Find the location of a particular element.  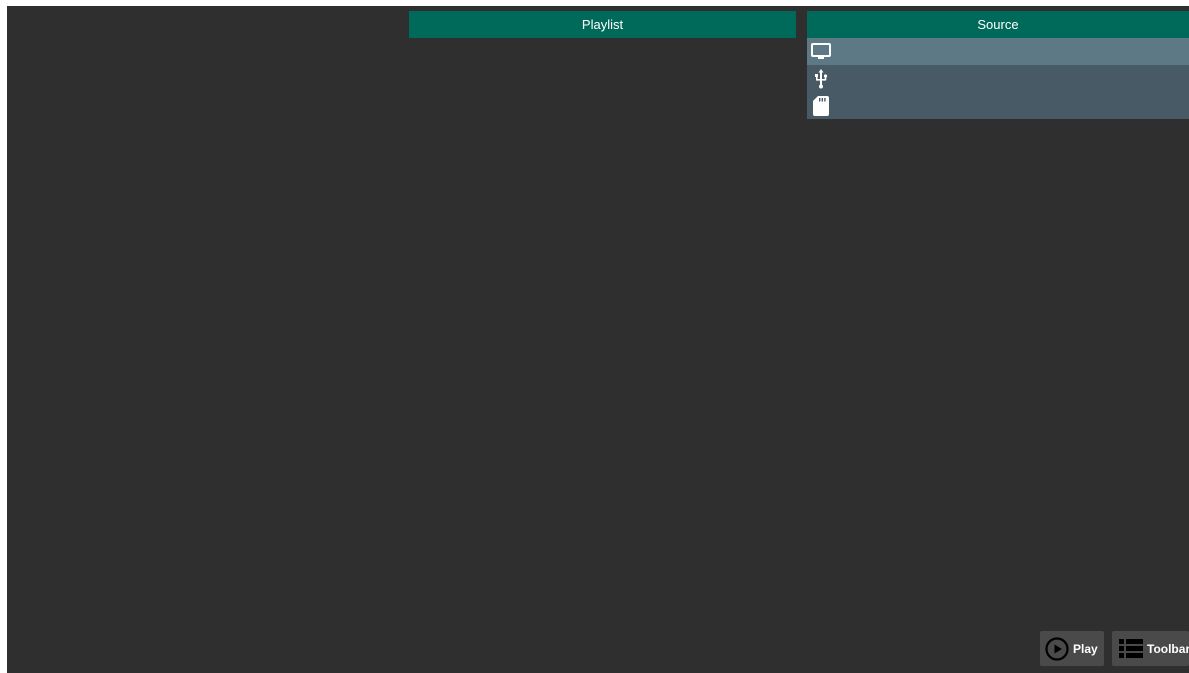

source-title: Source is located at coordinates (998, 24).